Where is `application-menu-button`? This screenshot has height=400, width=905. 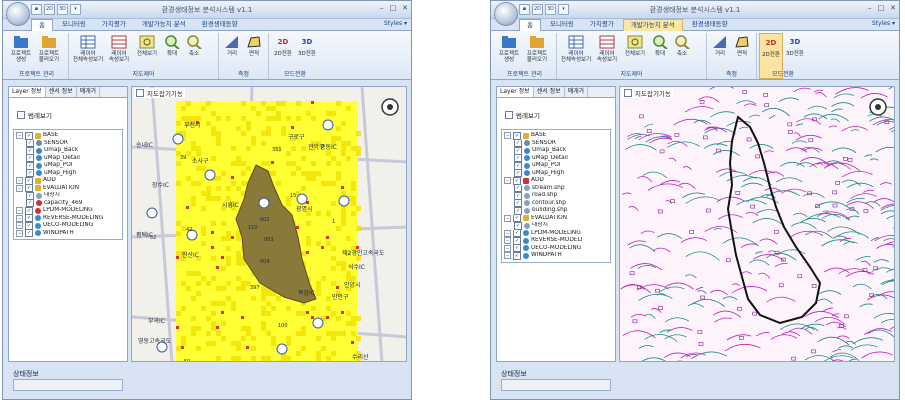 application-menu-button is located at coordinates (506, 14).